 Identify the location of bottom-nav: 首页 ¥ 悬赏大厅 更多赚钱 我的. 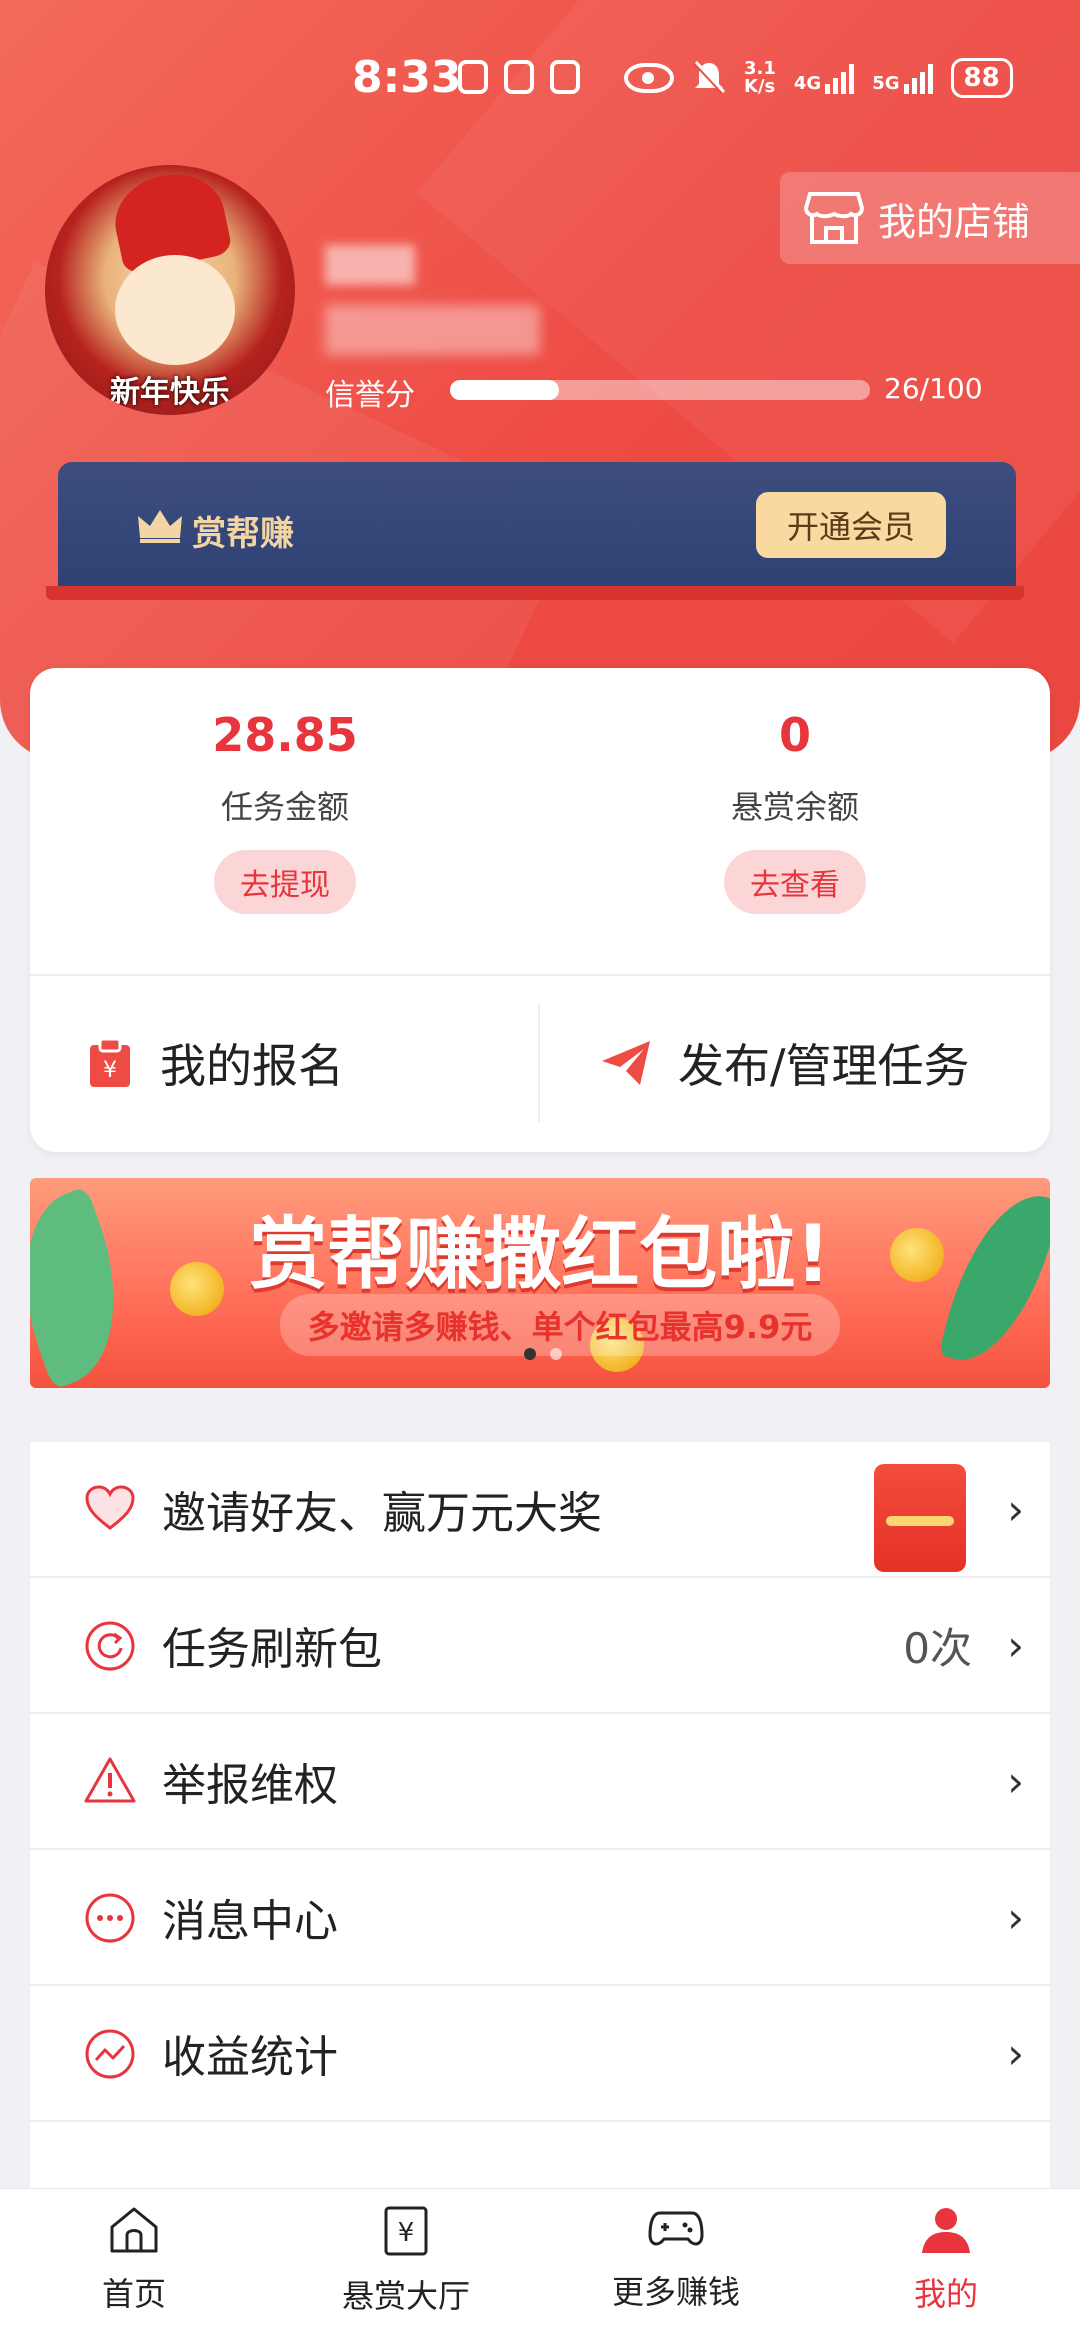
(540, 2264).